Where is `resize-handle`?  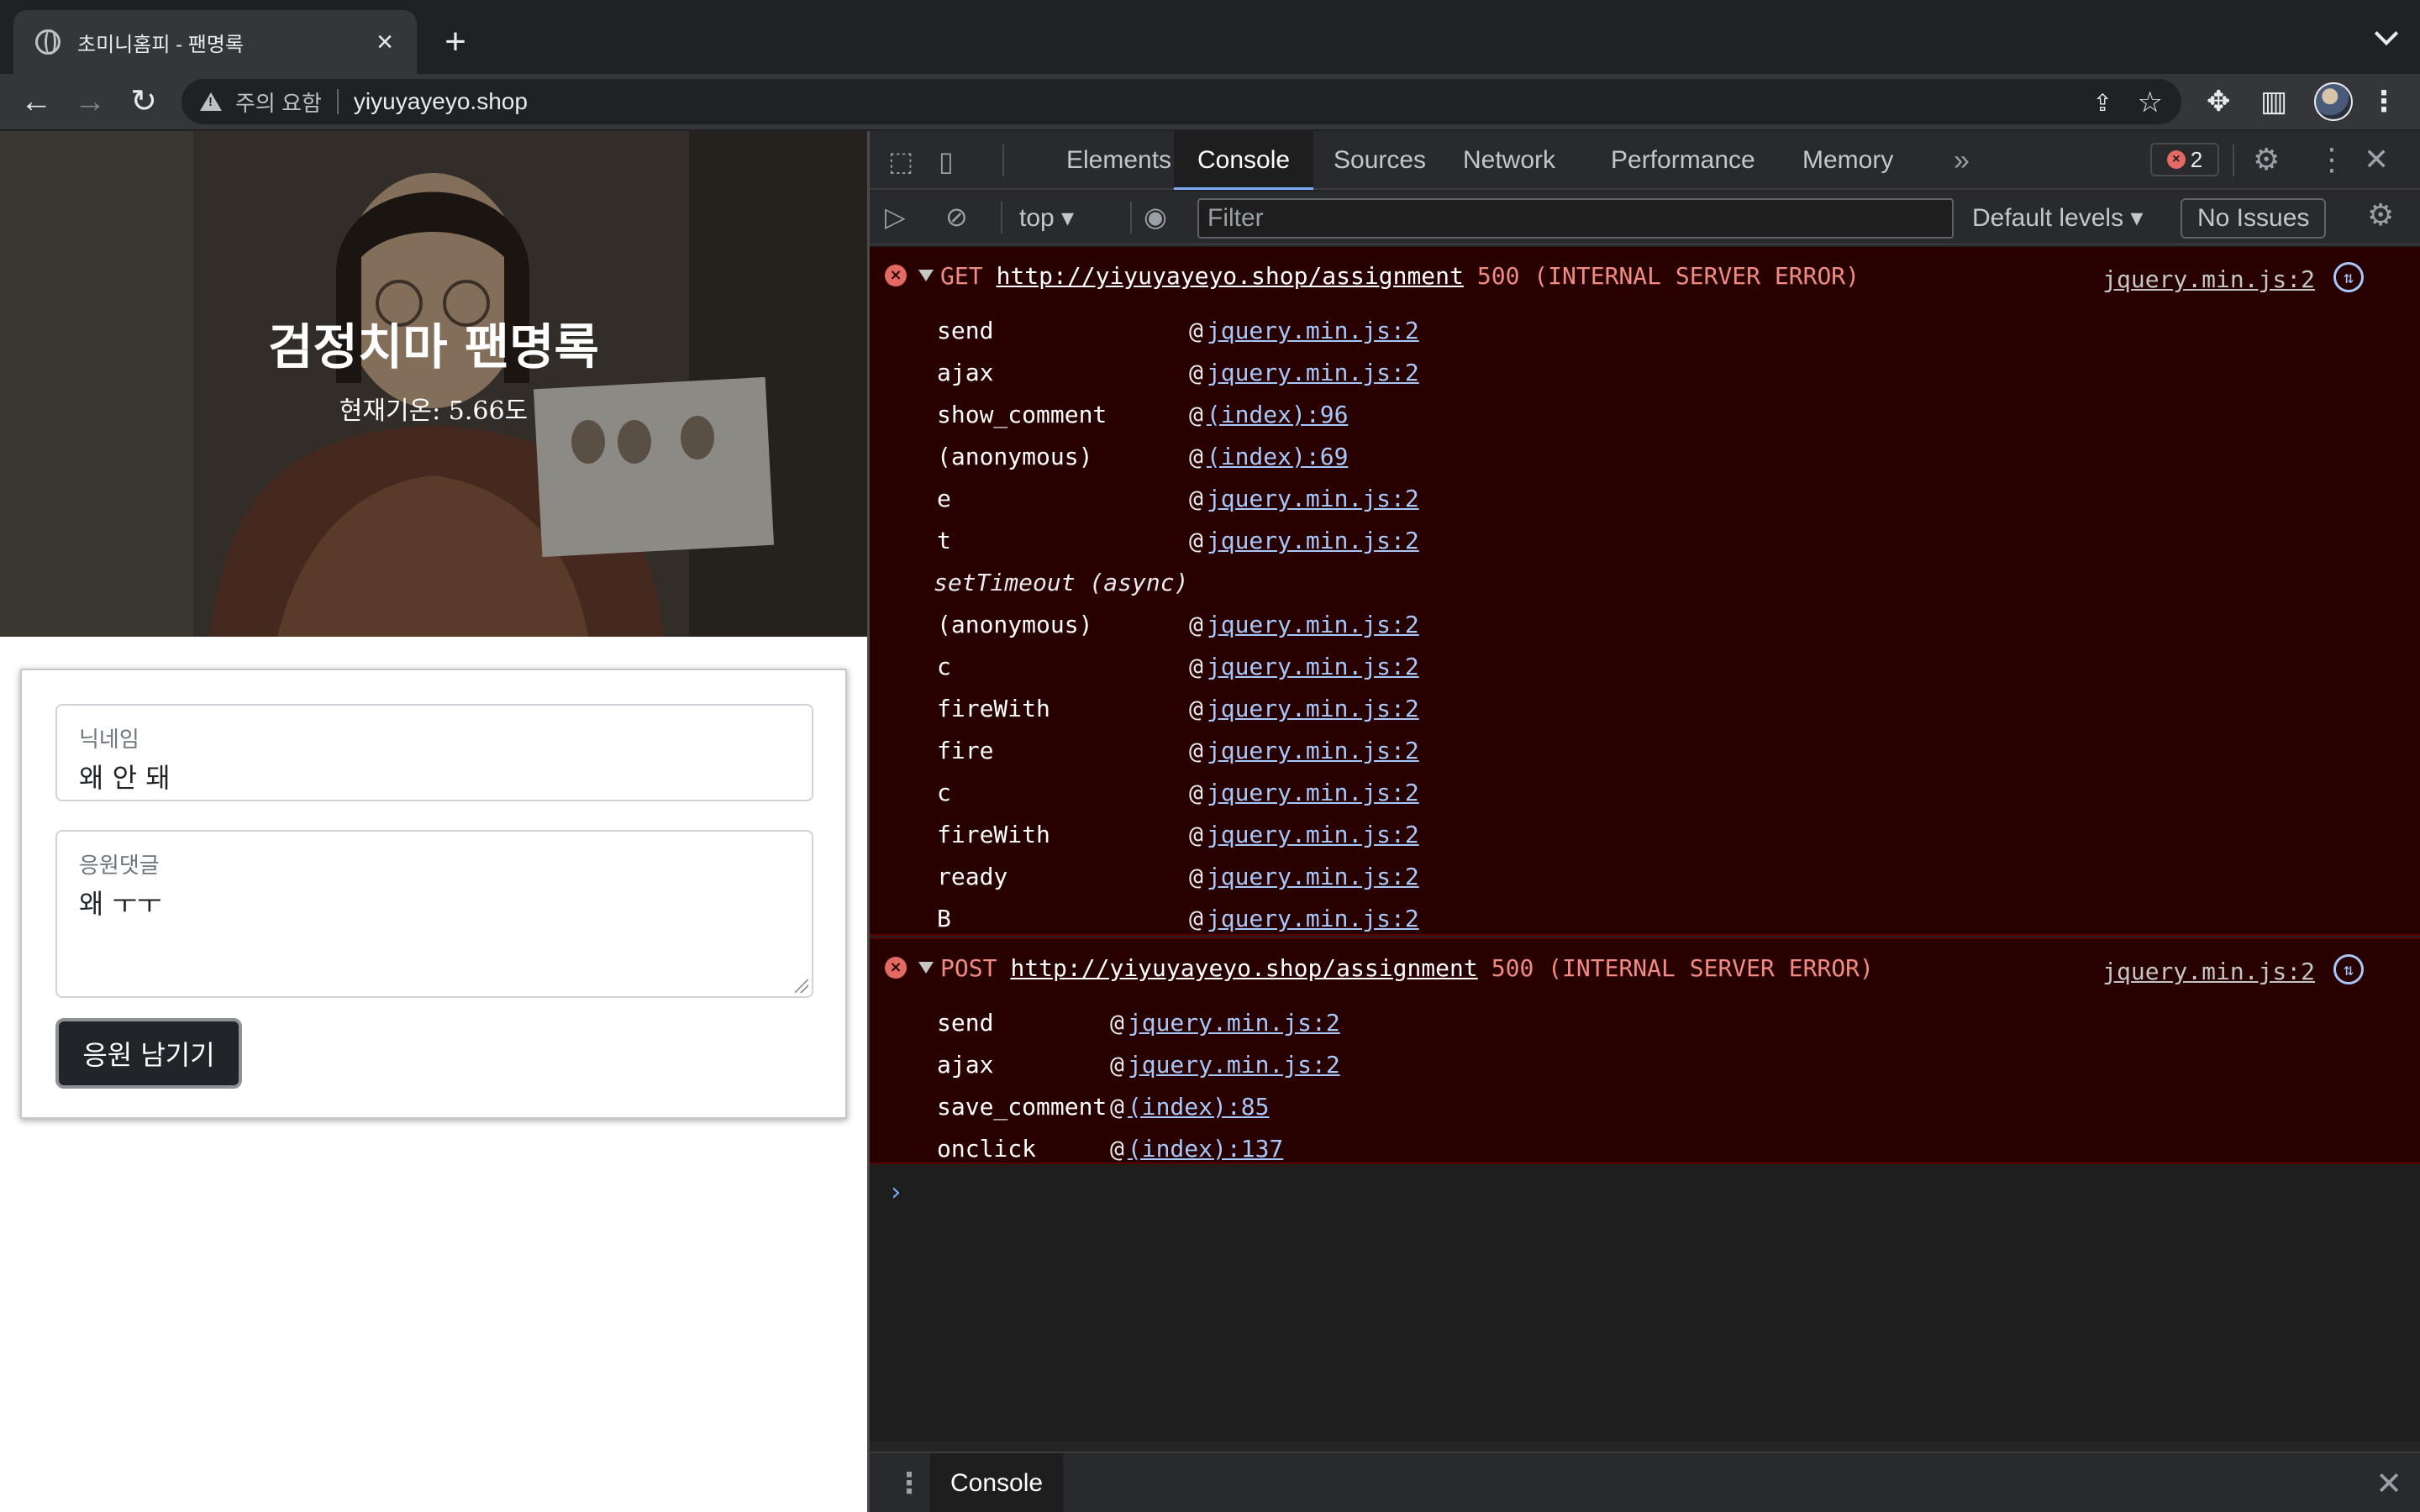
resize-handle is located at coordinates (801, 986).